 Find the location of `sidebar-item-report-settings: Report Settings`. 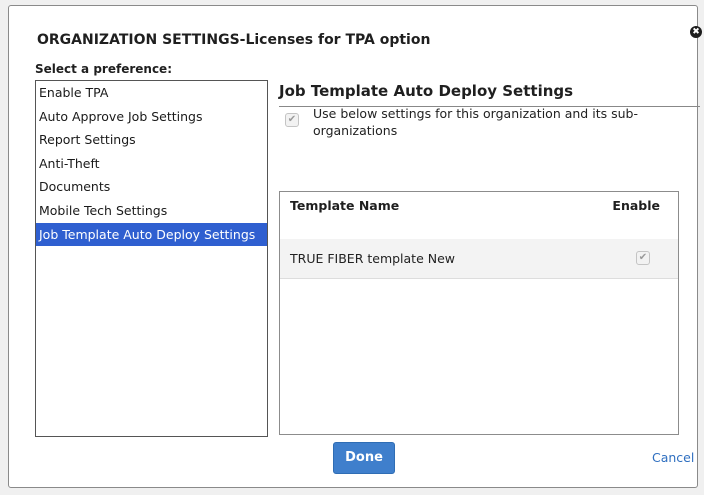

sidebar-item-report-settings: Report Settings is located at coordinates (151, 140).